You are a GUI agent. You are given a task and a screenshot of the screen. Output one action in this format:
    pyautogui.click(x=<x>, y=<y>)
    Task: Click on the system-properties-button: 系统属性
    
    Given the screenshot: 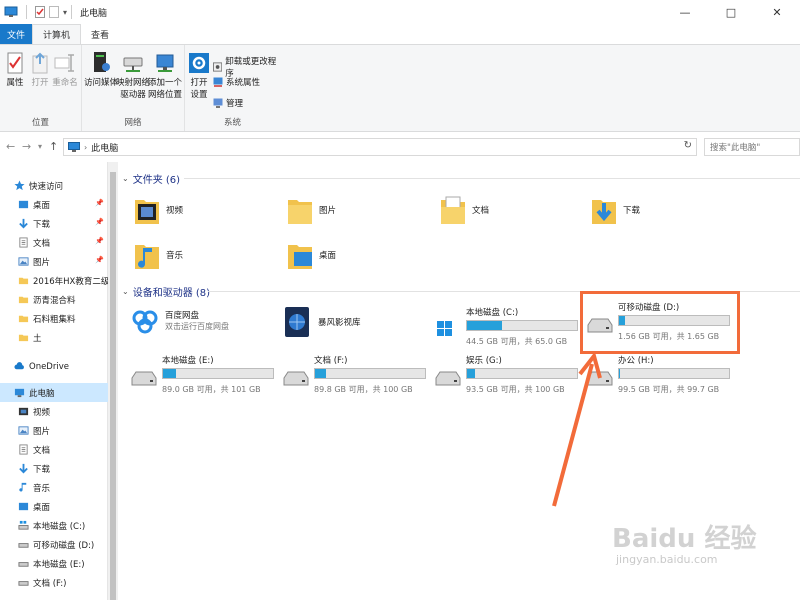 What is the action you would take?
    pyautogui.click(x=236, y=82)
    